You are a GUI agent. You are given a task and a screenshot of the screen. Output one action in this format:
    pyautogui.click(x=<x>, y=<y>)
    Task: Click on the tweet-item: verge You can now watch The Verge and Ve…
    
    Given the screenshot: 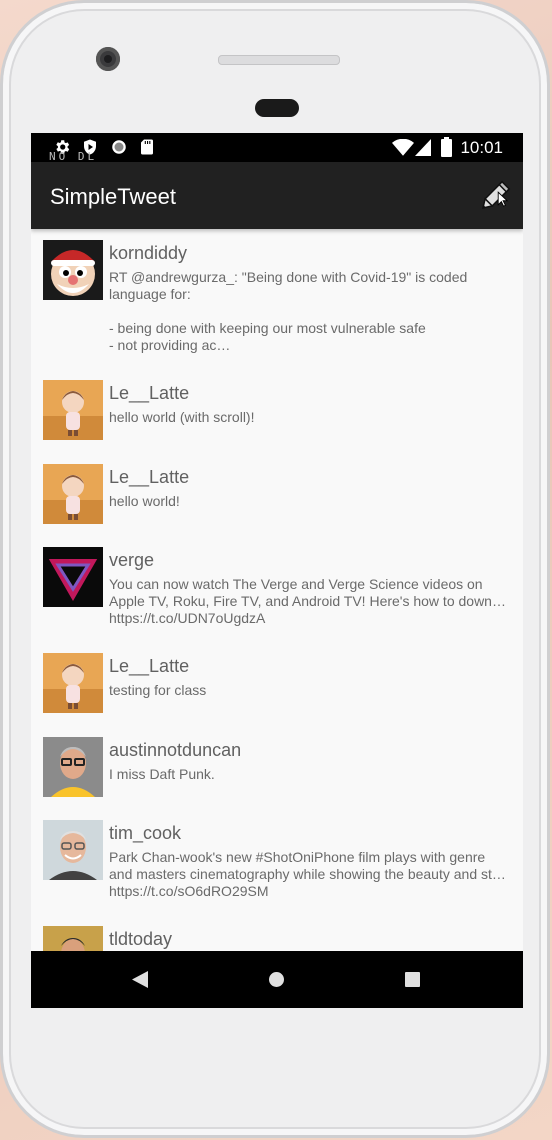 What is the action you would take?
    pyautogui.click(x=277, y=589)
    